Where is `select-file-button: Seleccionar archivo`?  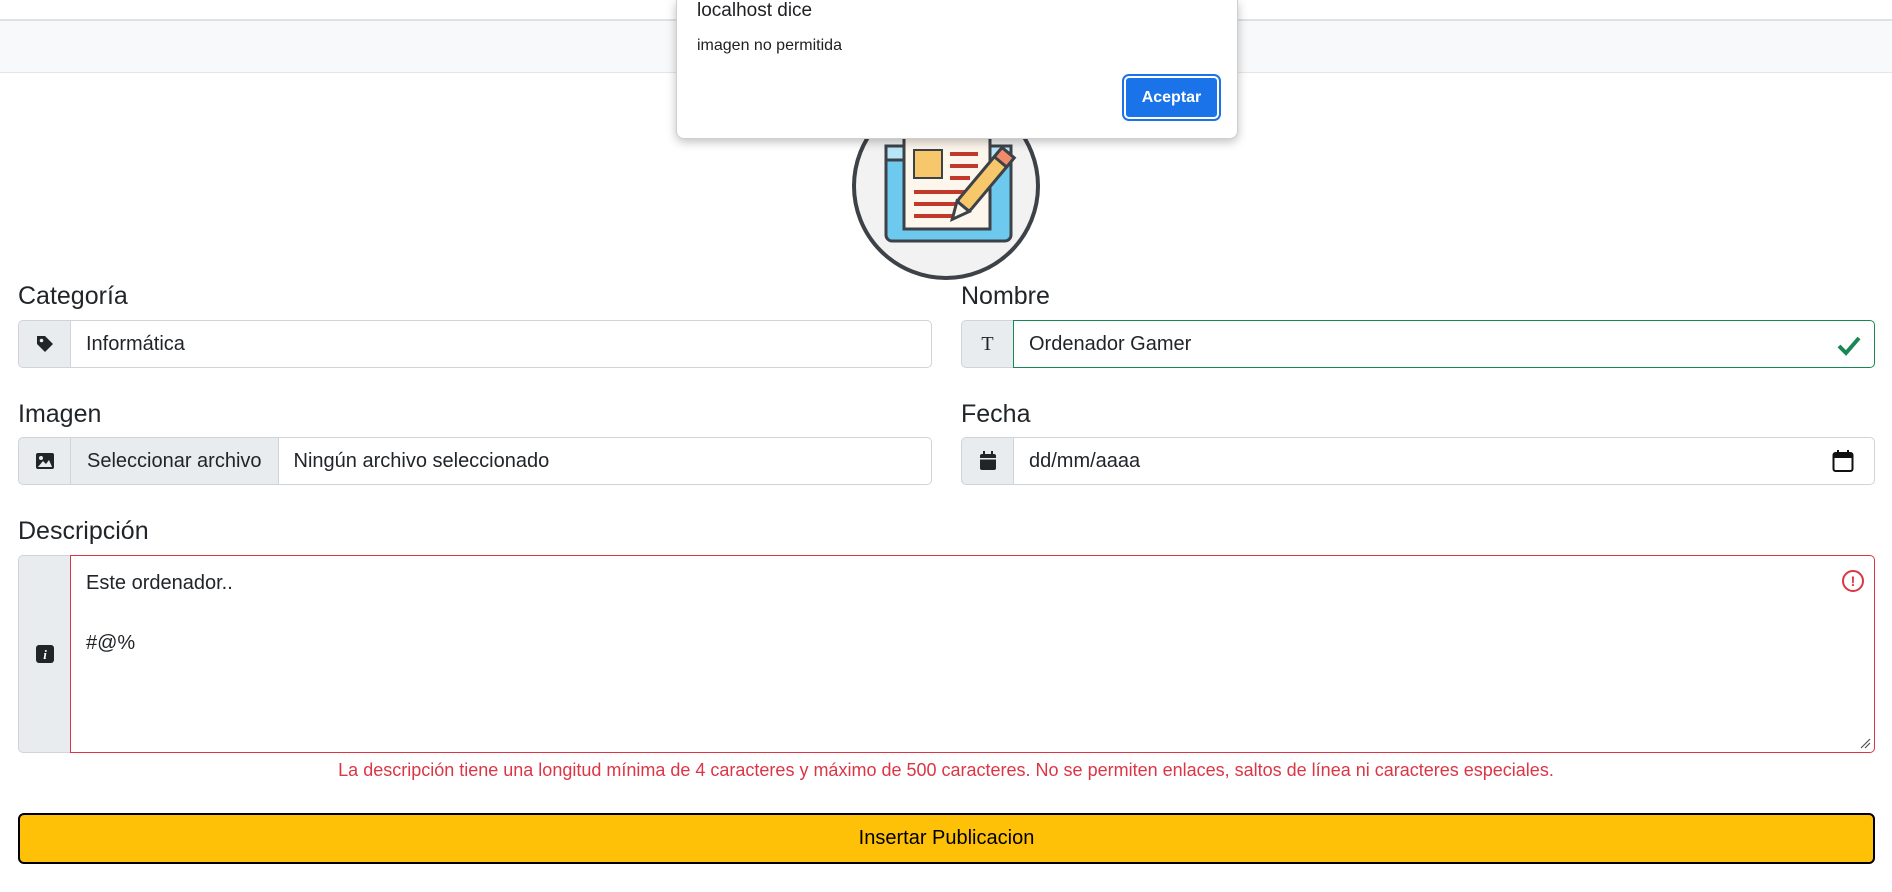
select-file-button: Seleccionar archivo is located at coordinates (174, 461).